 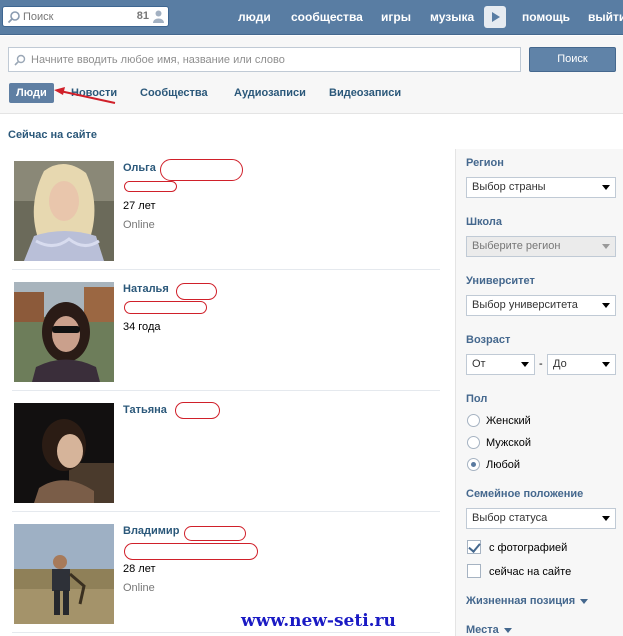 I want to click on annotation-arrow, so click(x=85, y=95).